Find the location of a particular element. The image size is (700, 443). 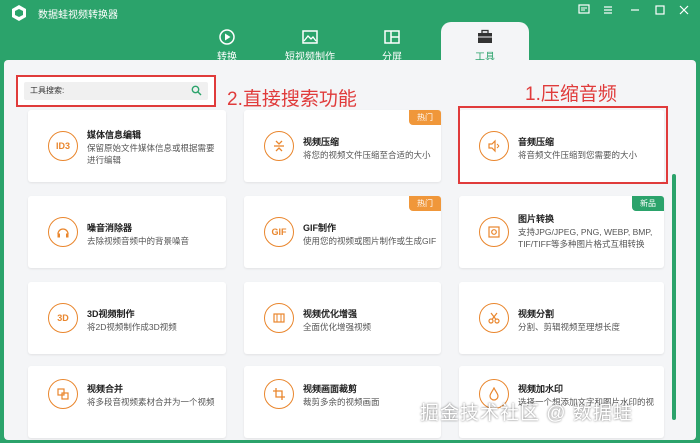

search-label: 工具搜索: is located at coordinates (47, 90).